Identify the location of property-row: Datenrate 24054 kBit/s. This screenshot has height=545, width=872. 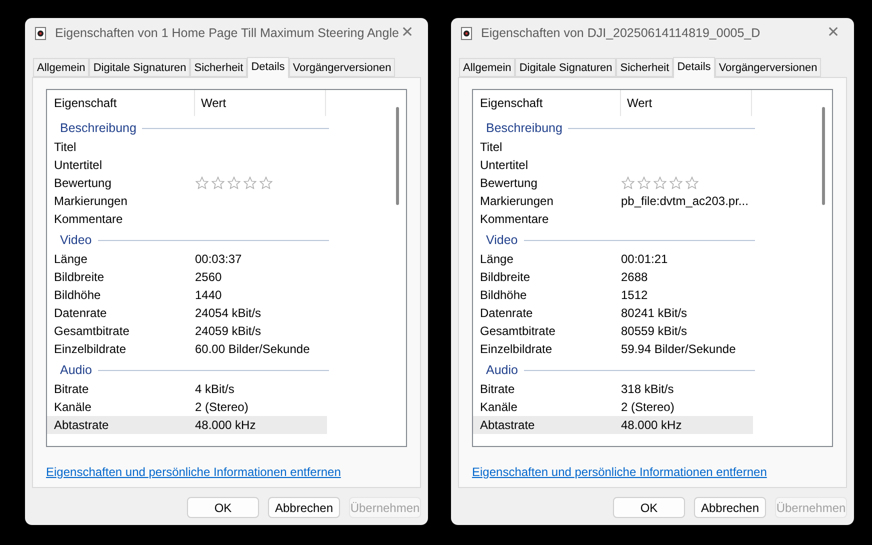
(187, 313).